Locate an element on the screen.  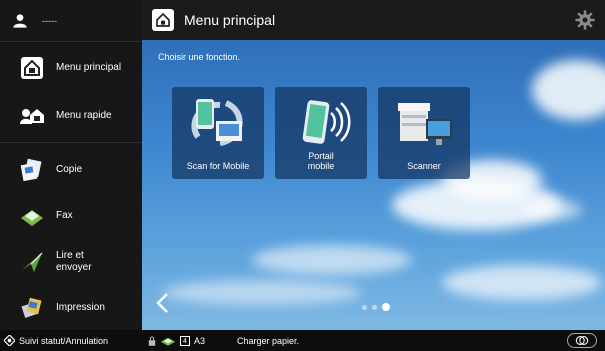
page-indicator is located at coordinates (376, 307).